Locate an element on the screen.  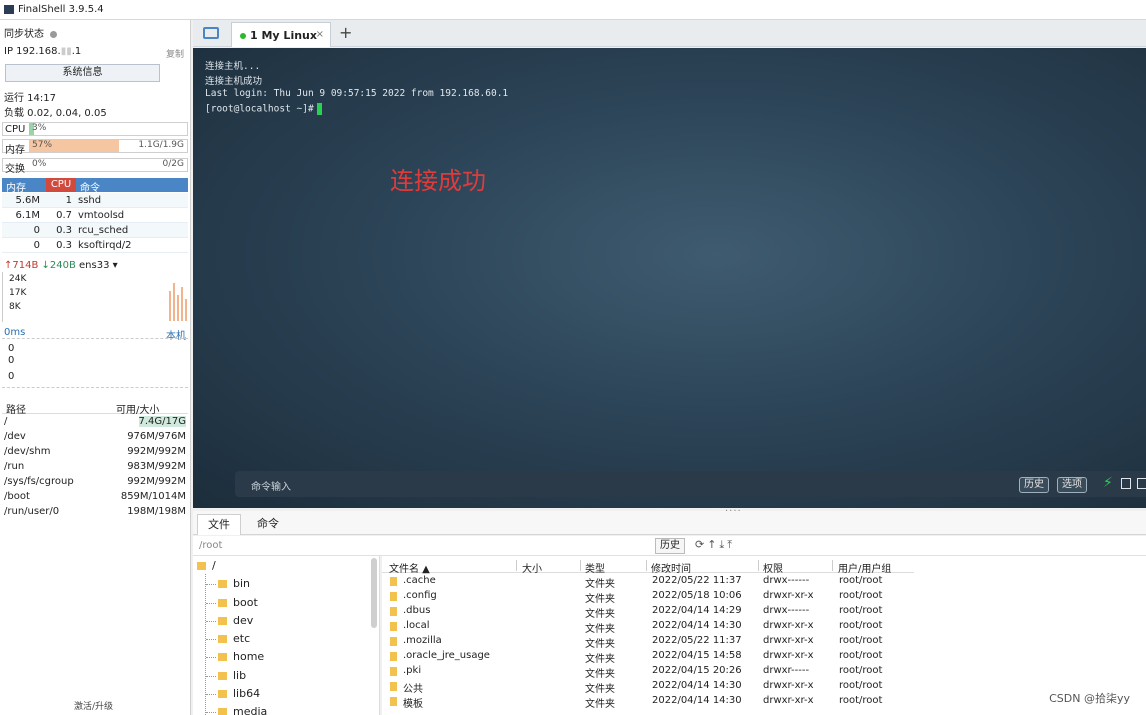
col-type: 类型 is located at coordinates (595, 567).